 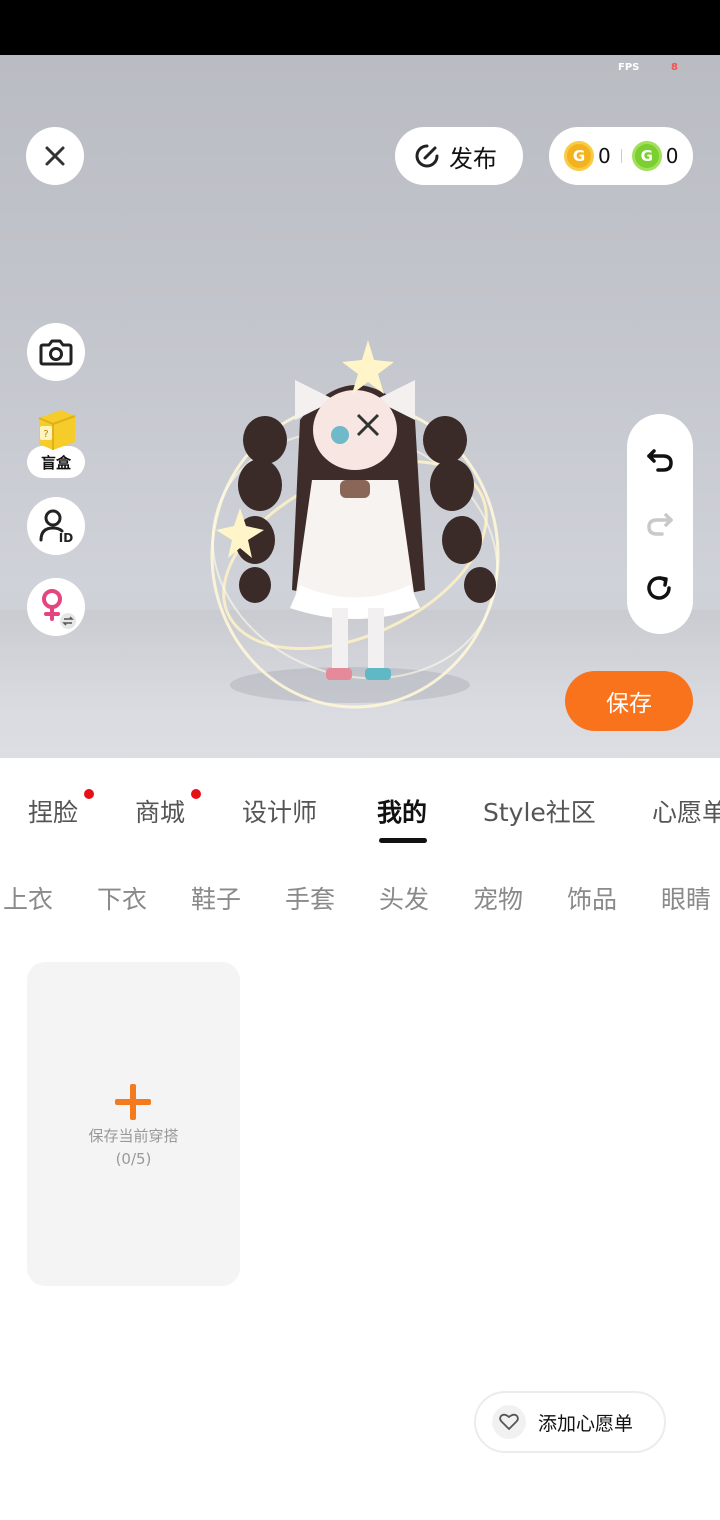 What do you see at coordinates (122, 898) in the screenshot?
I see `subtab-bottom: 下衣` at bounding box center [122, 898].